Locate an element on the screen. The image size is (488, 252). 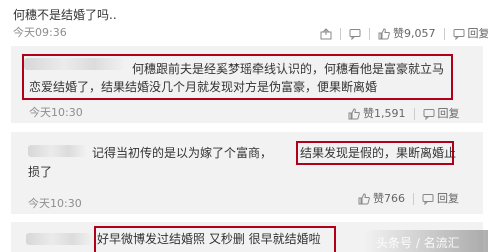
share-icon is located at coordinates (326, 34).